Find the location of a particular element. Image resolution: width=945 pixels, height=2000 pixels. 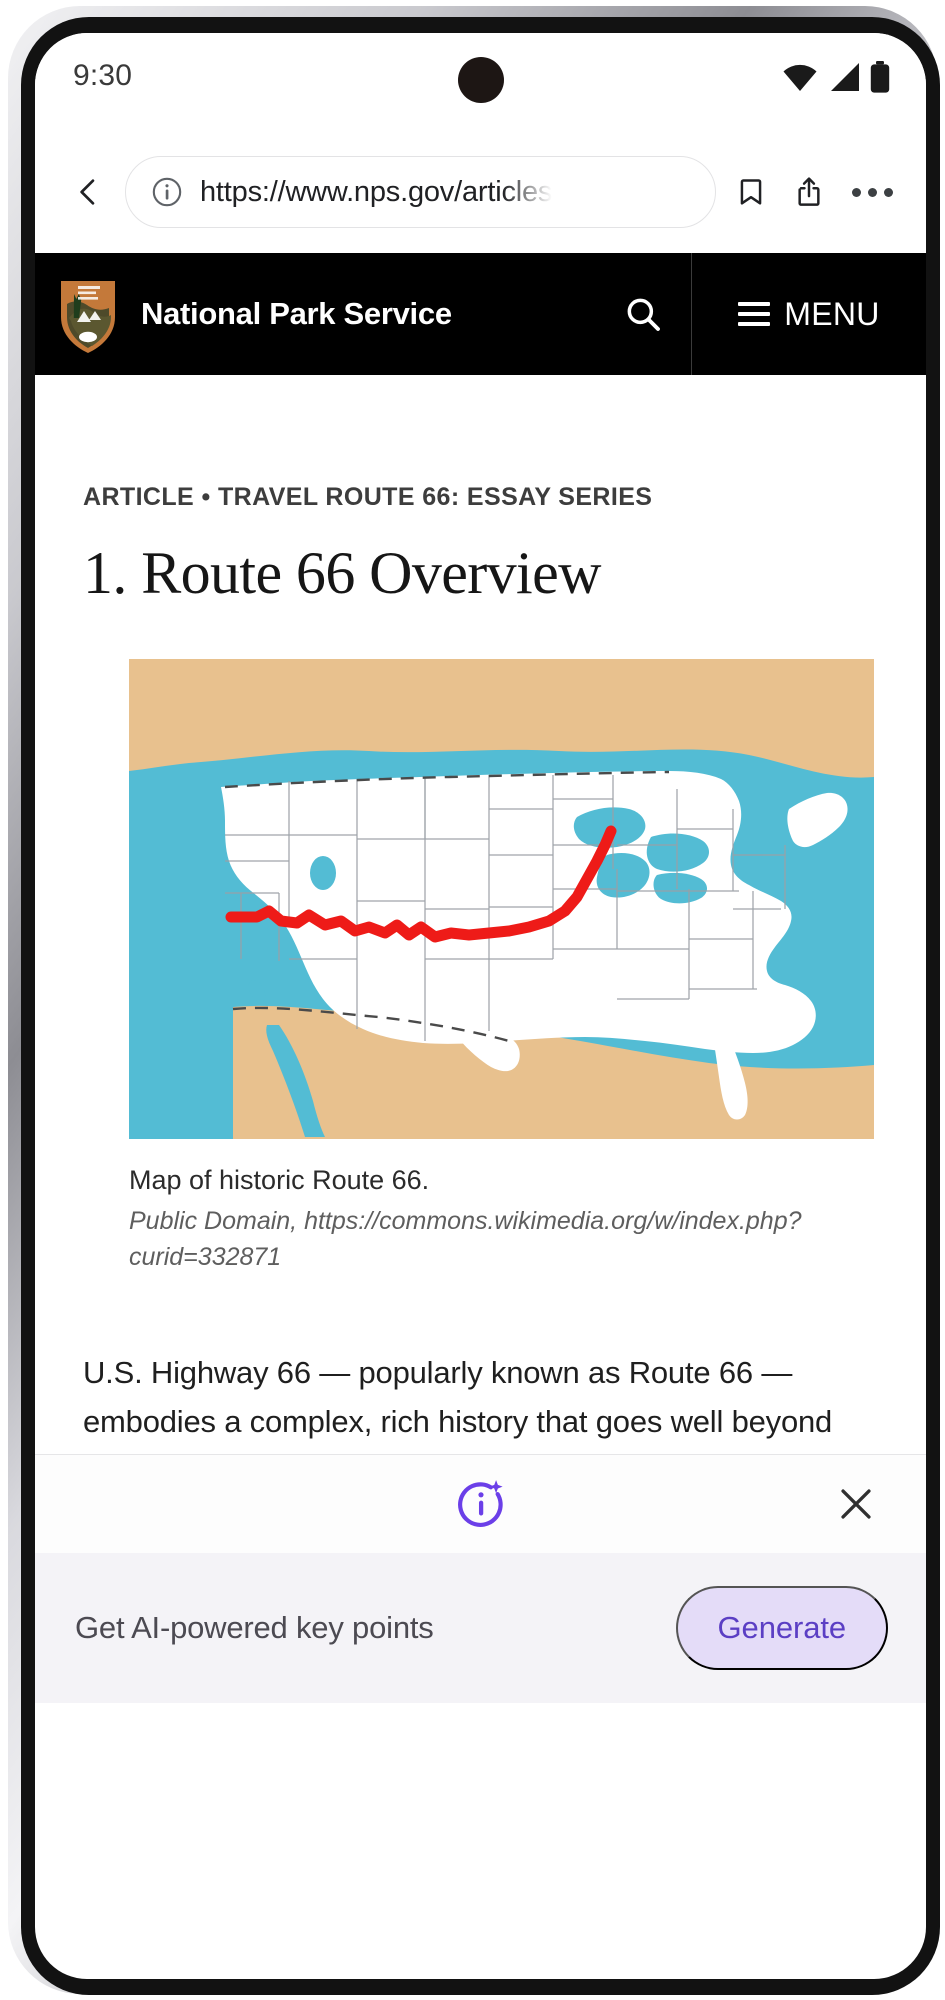

site-brand: National Park Service is located at coordinates (363, 314).